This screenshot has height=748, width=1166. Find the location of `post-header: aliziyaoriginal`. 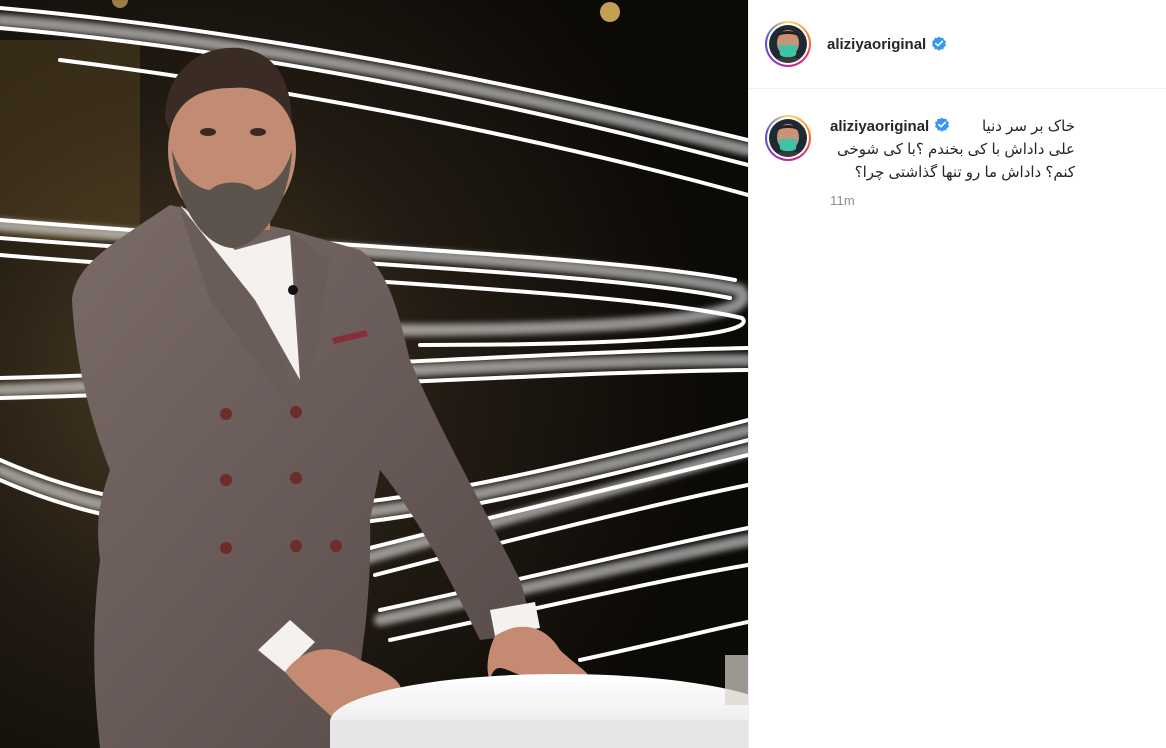

post-header: aliziyaoriginal is located at coordinates (957, 44).